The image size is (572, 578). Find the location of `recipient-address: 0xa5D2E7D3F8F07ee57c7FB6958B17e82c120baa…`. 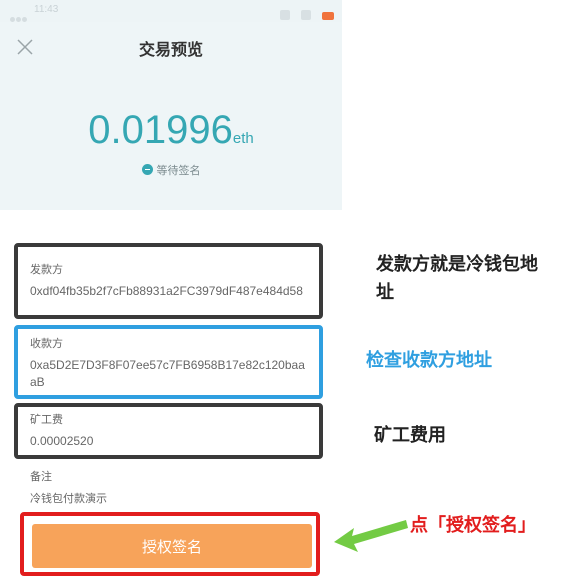

recipient-address: 0xa5D2E7D3F8F07ee57c7FB6958B17e82c120baa… is located at coordinates (167, 373).